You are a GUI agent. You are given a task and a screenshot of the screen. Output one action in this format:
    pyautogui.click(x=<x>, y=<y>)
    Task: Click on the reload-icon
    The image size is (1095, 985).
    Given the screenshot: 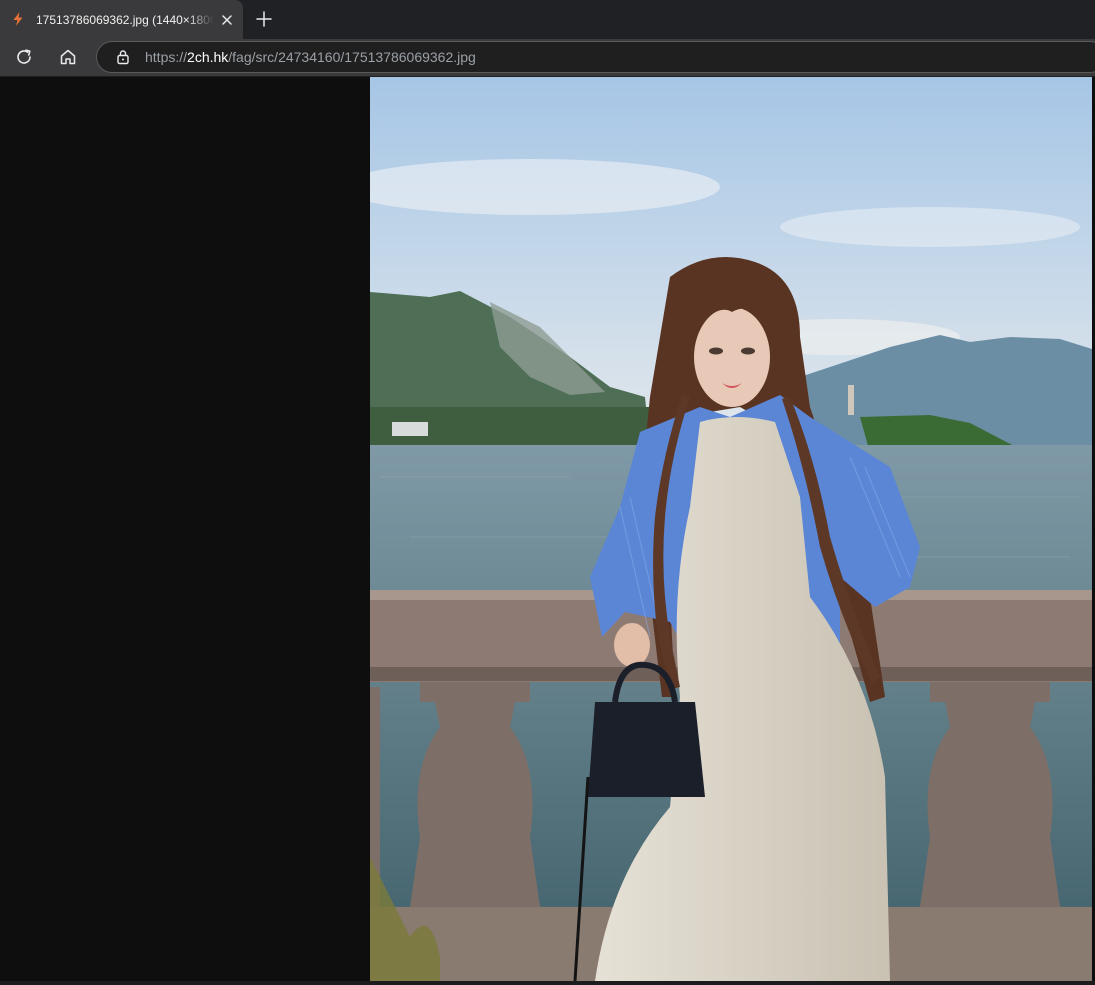 What is the action you would take?
    pyautogui.click(x=24, y=57)
    